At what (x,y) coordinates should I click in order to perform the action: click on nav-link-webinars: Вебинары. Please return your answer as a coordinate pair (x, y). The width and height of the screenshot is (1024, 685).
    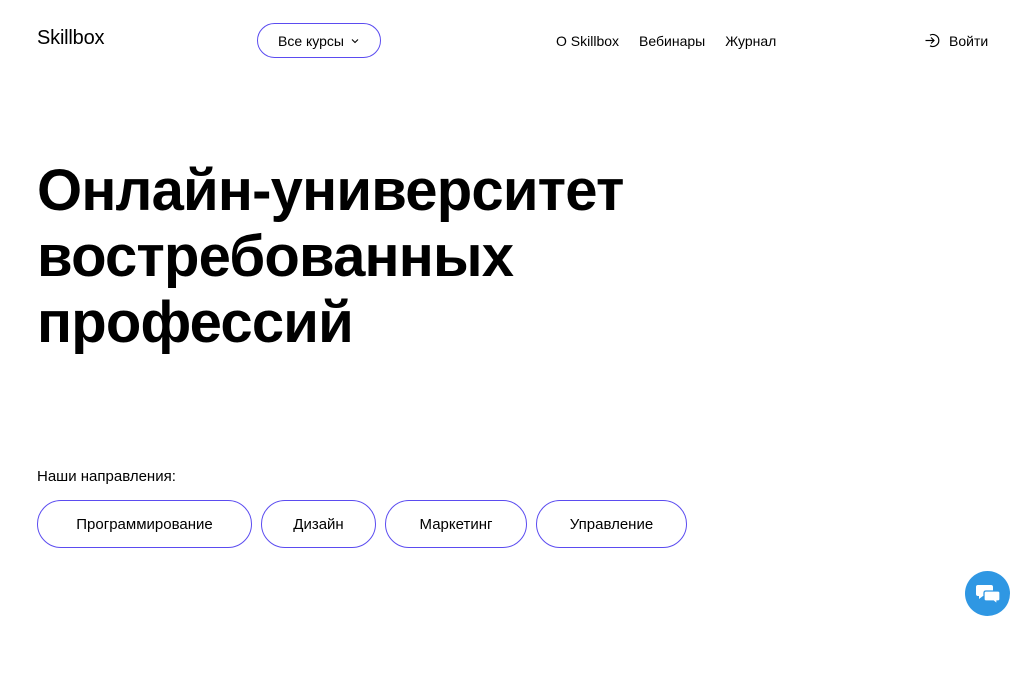
    Looking at the image, I should click on (672, 41).